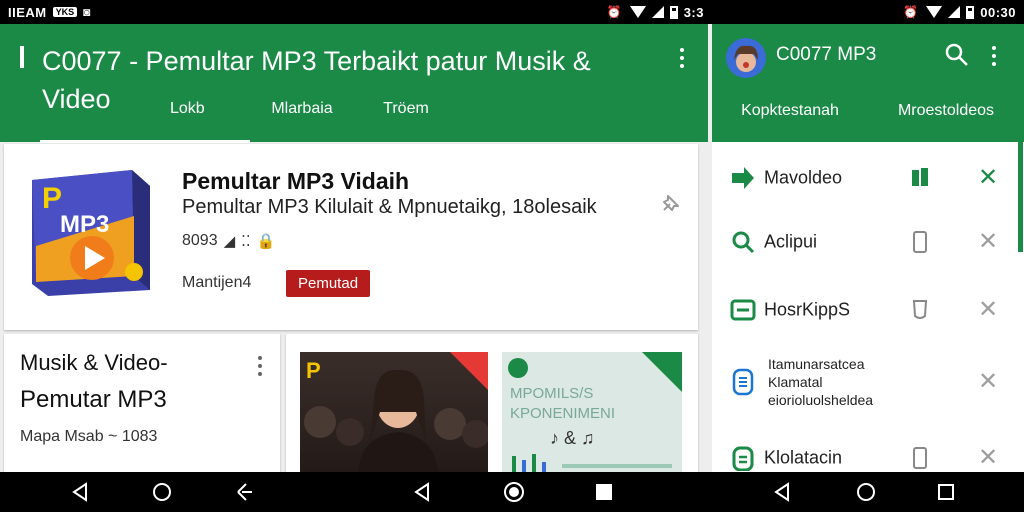 The width and height of the screenshot is (1024, 512). What do you see at coordinates (217, 282) in the screenshot?
I see `developer-name: Mantijen4` at bounding box center [217, 282].